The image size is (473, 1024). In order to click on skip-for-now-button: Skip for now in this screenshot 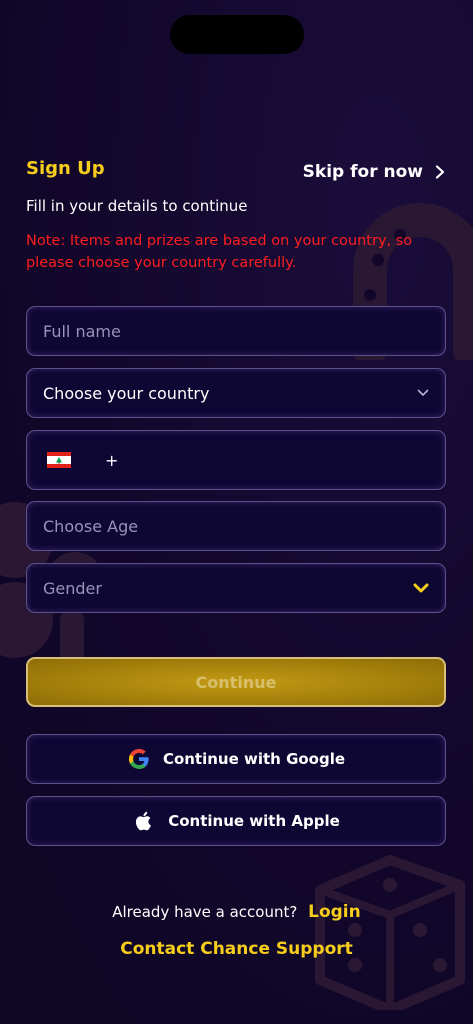, I will do `click(375, 172)`.